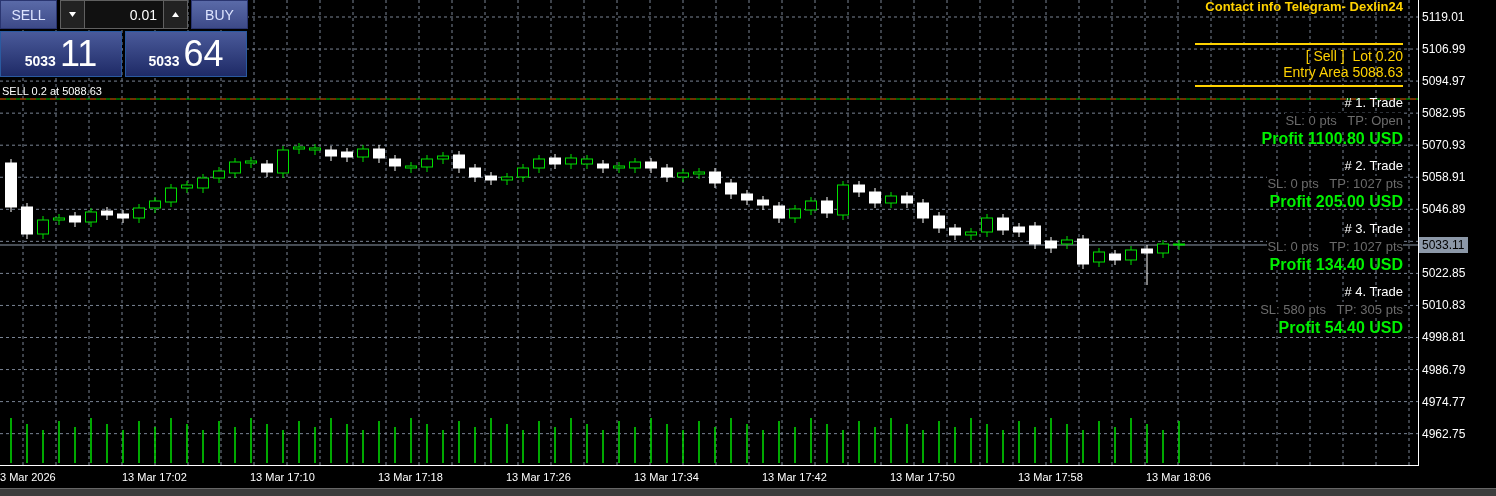 The height and width of the screenshot is (496, 1496). Describe the element at coordinates (1443, 401) in the screenshot. I see `price-tick: 4974.77` at that location.